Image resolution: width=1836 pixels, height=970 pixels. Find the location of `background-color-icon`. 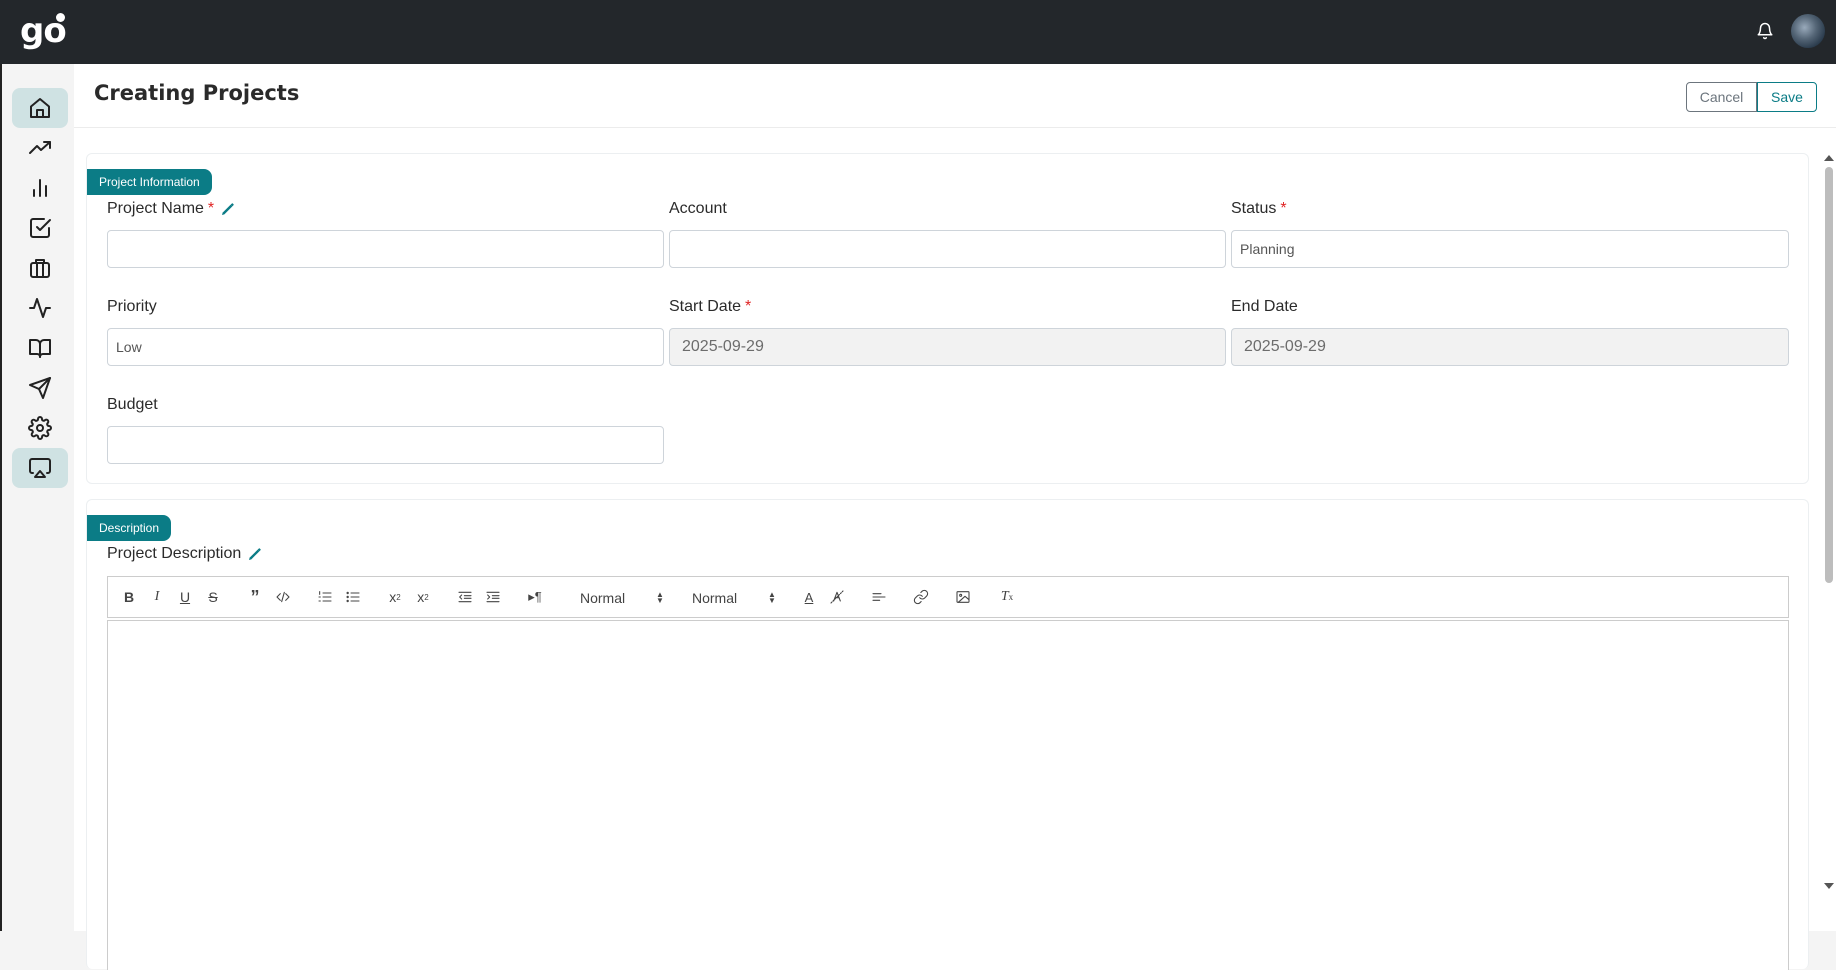

background-color-icon is located at coordinates (837, 597).